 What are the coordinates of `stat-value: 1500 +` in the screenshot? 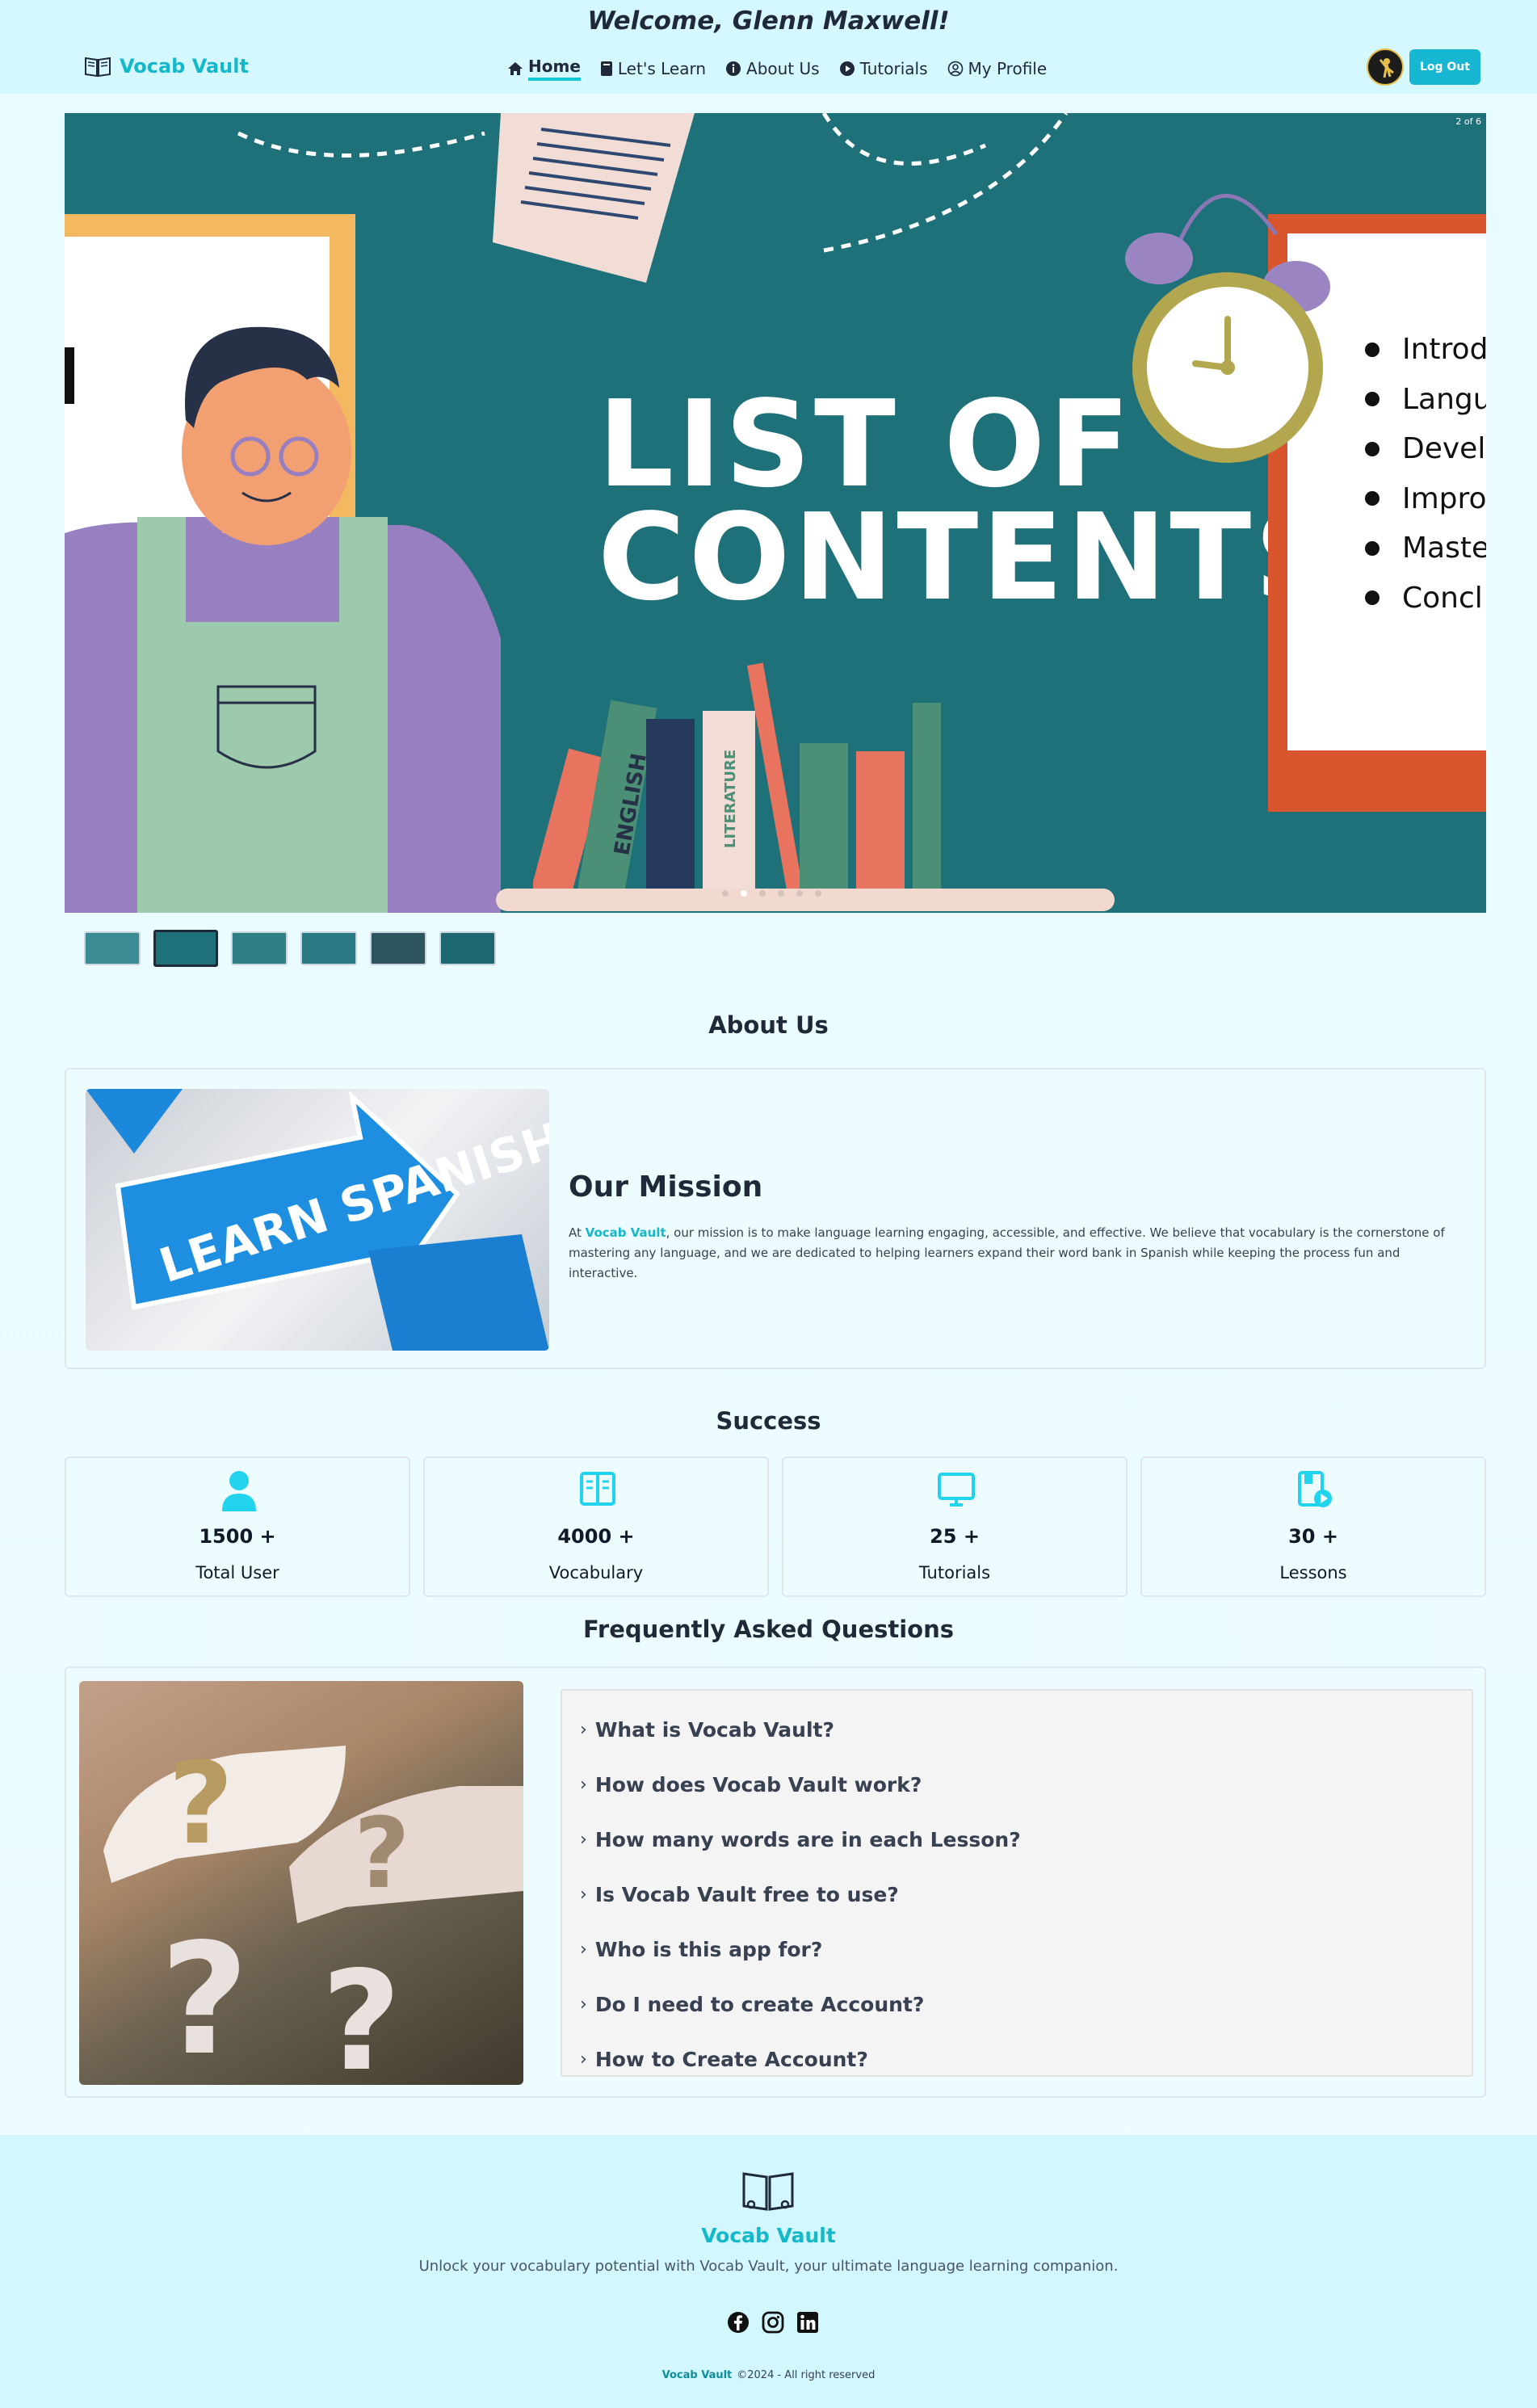 It's located at (237, 1536).